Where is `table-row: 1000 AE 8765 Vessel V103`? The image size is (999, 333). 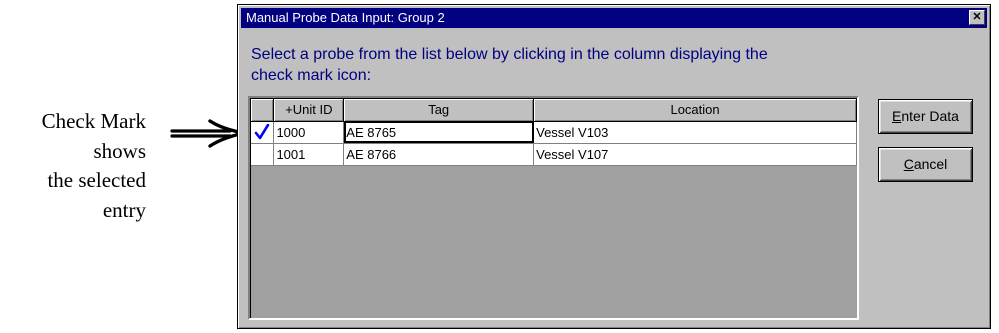 table-row: 1000 AE 8765 Vessel V103 is located at coordinates (554, 132).